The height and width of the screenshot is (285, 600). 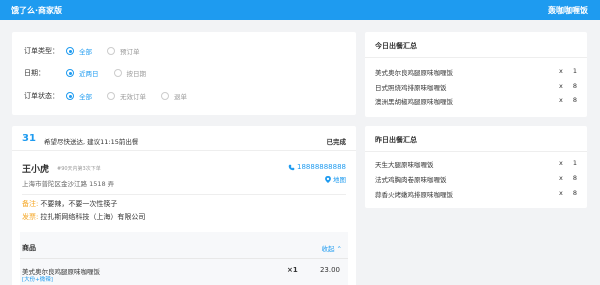 I want to click on status-option-refund: 退单, so click(x=174, y=96).